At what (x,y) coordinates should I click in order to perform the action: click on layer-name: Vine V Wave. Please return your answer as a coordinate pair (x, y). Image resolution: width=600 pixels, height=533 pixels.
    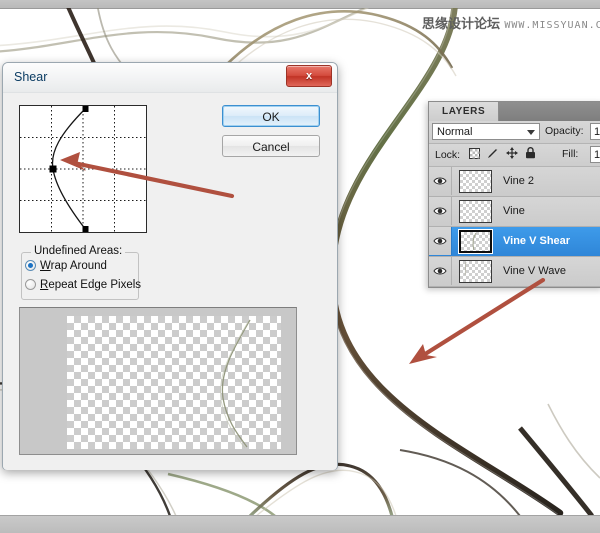
    Looking at the image, I should click on (534, 271).